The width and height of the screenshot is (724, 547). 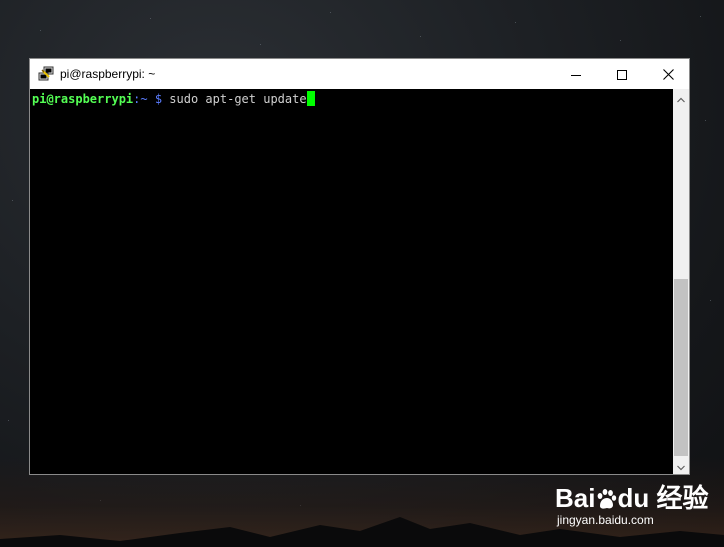 I want to click on vertical-scrollbar, so click(x=681, y=281).